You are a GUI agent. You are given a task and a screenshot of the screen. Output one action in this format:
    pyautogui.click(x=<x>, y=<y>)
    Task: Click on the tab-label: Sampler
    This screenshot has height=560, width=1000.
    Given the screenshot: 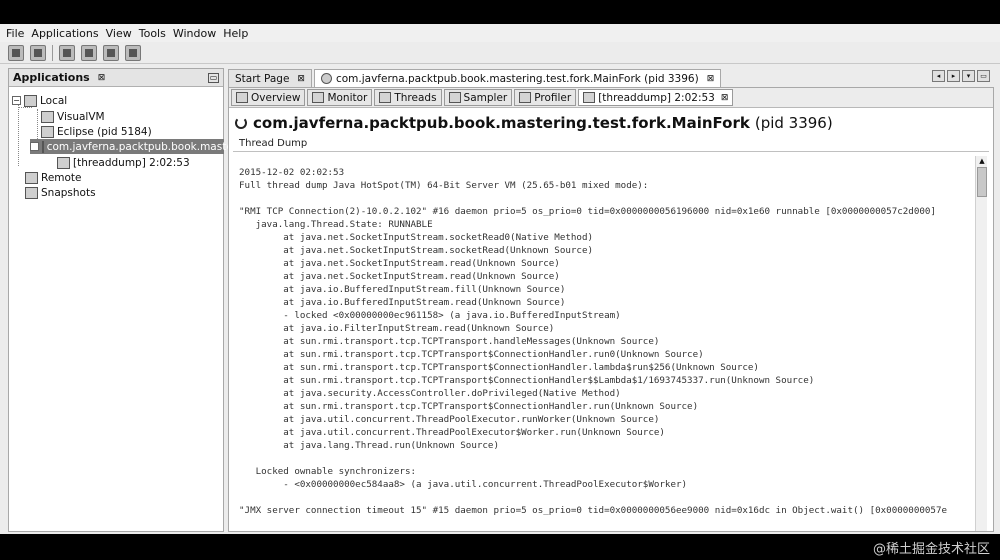 What is the action you would take?
    pyautogui.click(x=485, y=97)
    